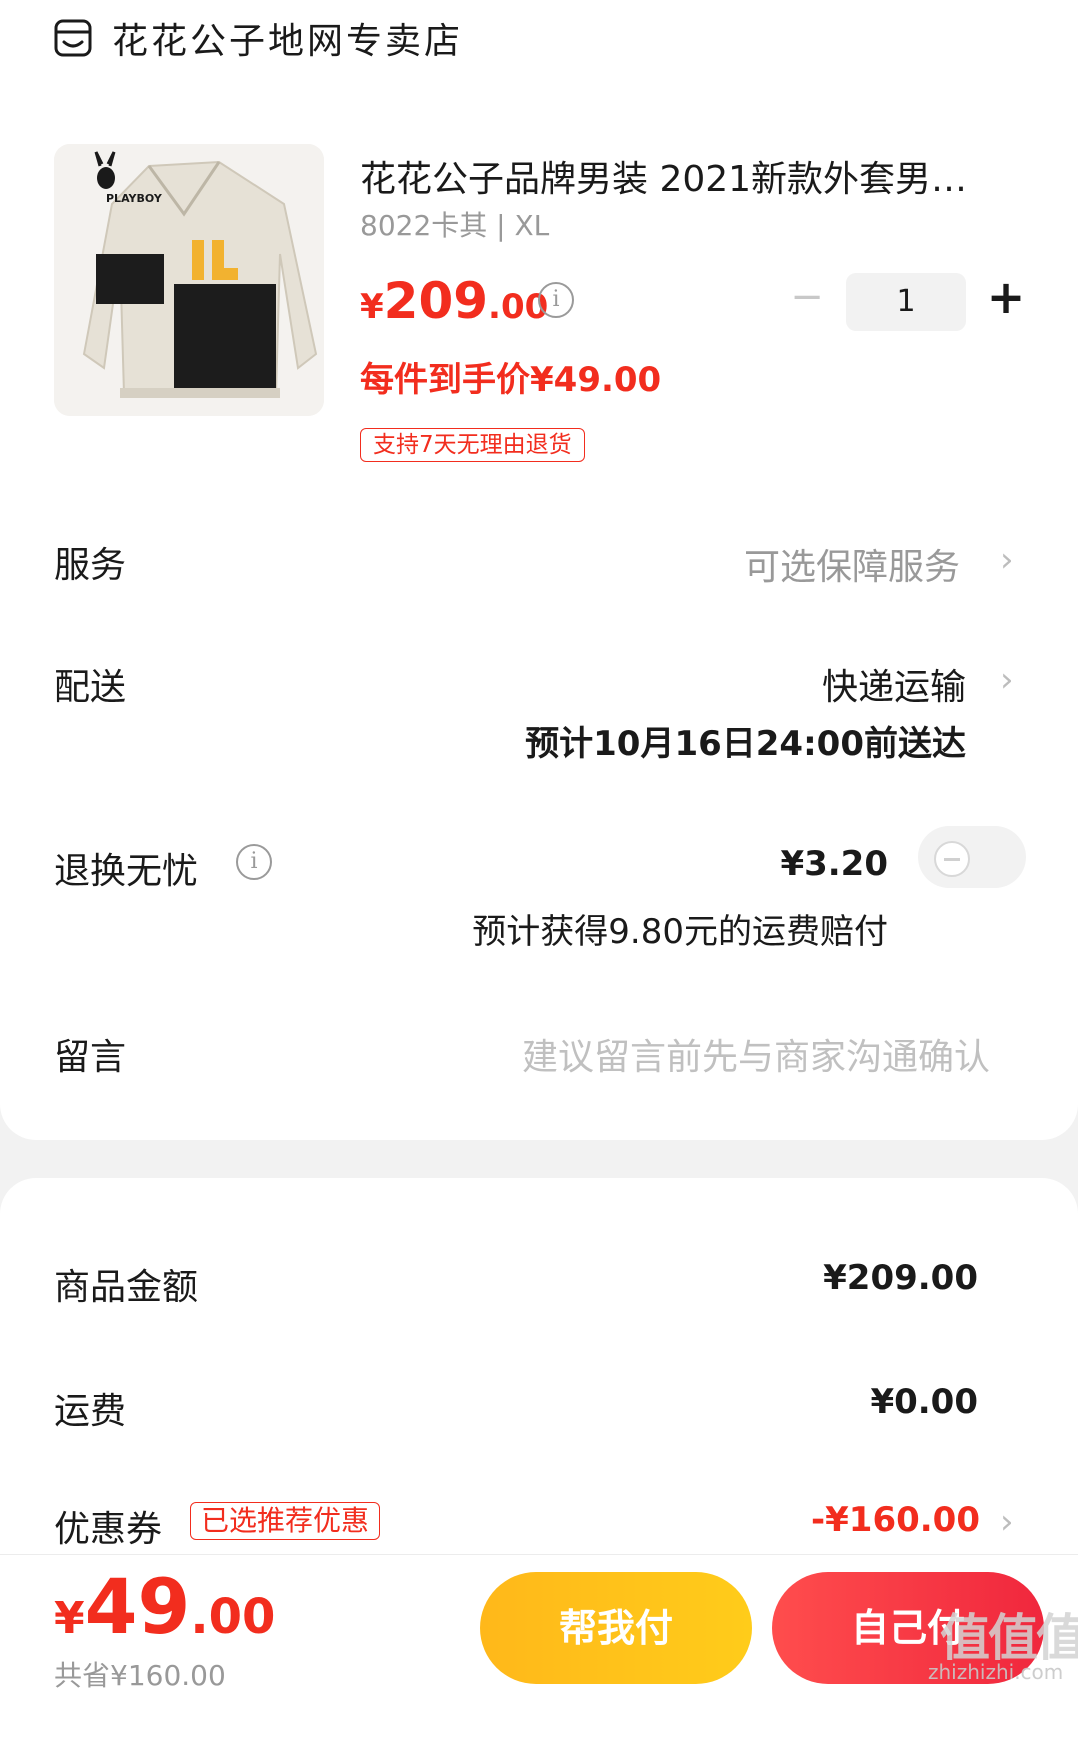  Describe the element at coordinates (372, 307) in the screenshot. I see `price-currency: ¥` at that location.